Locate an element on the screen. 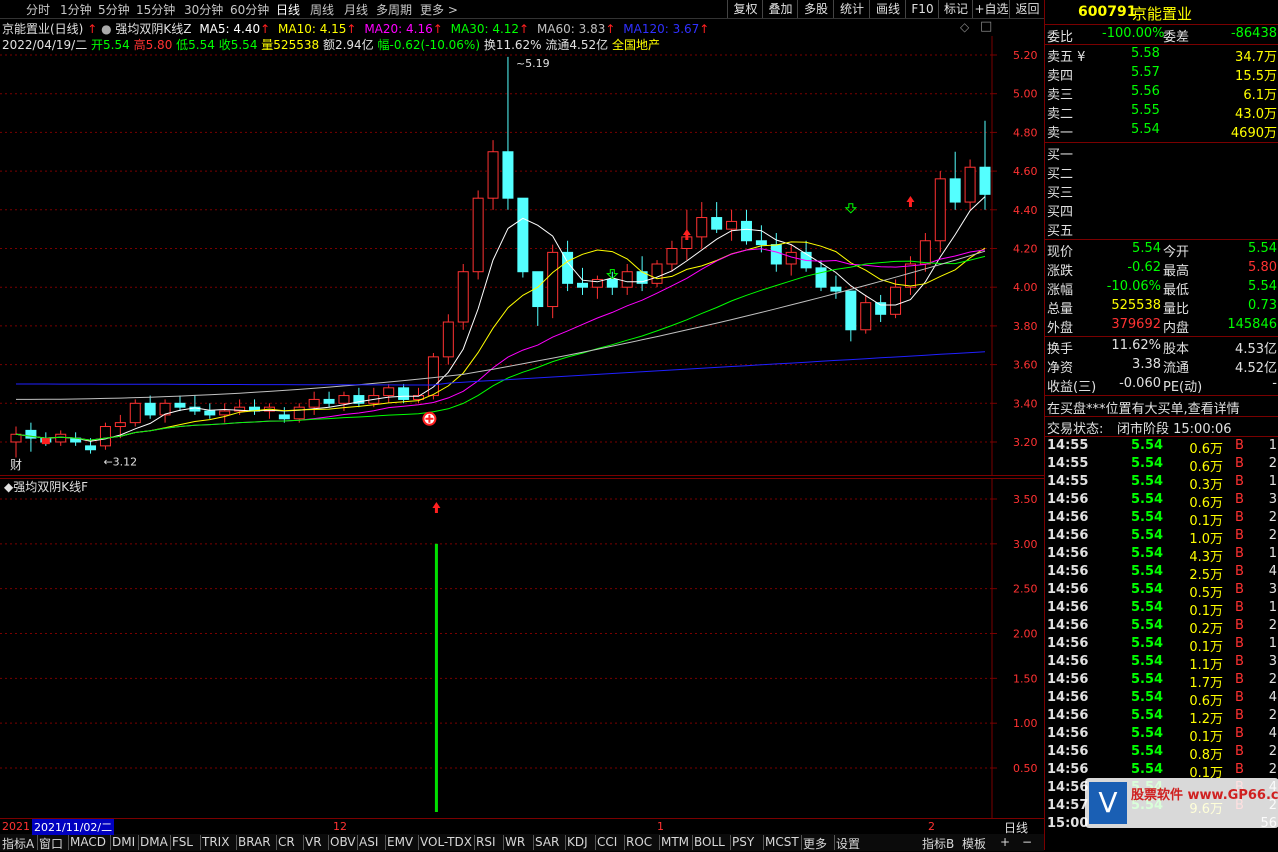 This screenshot has width=1278, height=852. indicator-tab-25: 设置 is located at coordinates (848, 843).